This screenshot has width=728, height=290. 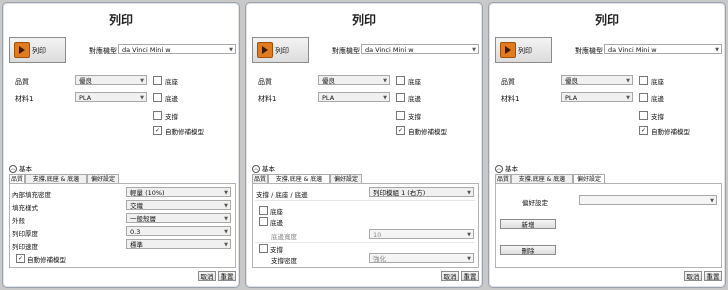 What do you see at coordinates (528, 224) in the screenshot?
I see `new-preset-button: 新增` at bounding box center [528, 224].